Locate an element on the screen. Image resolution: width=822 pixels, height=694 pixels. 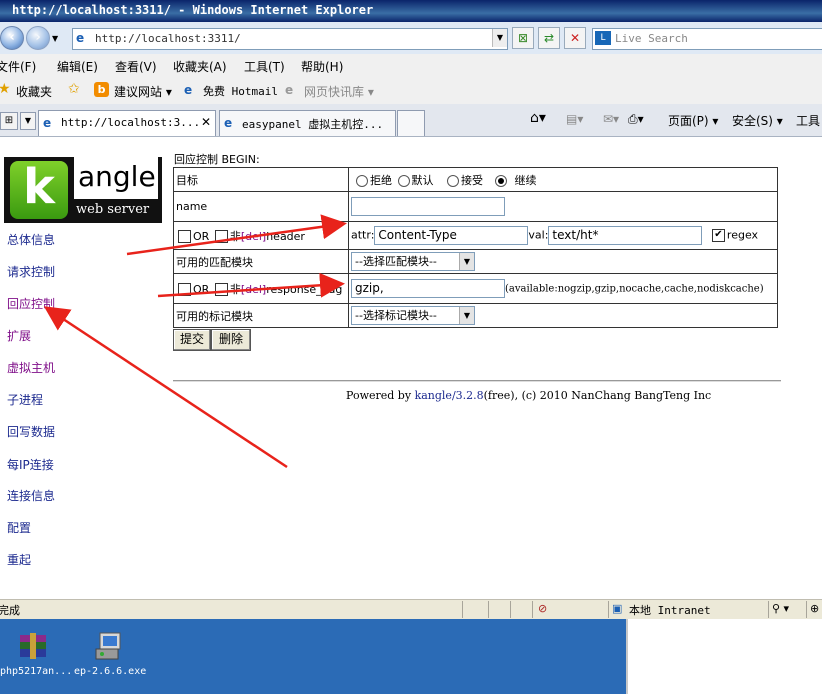
address-dropdown-icon: ▼ is located at coordinates (499, 38).